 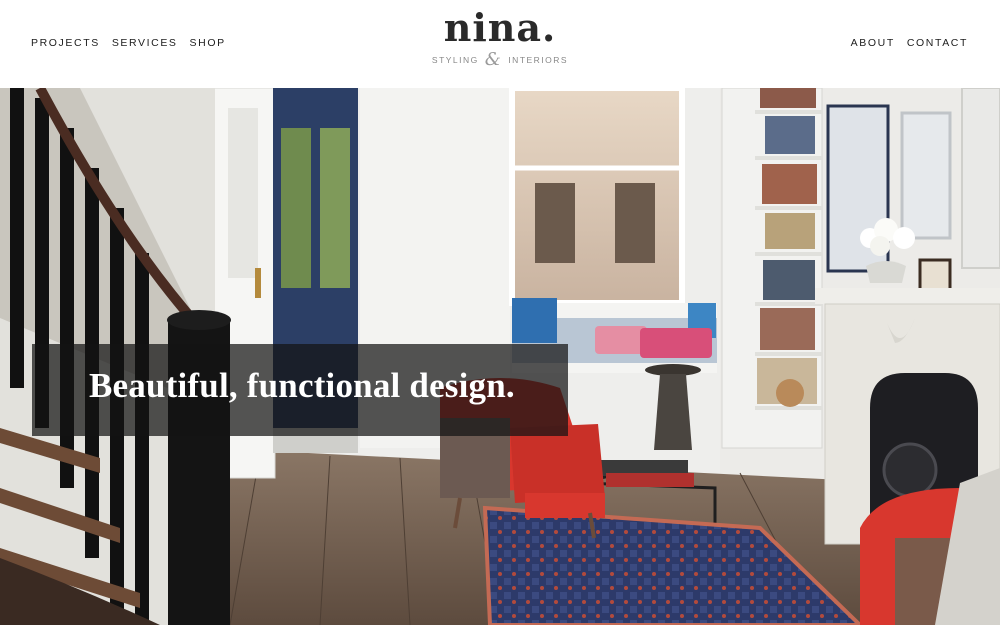 I want to click on secondary-nav: ABOUT CONTACT, so click(x=909, y=43).